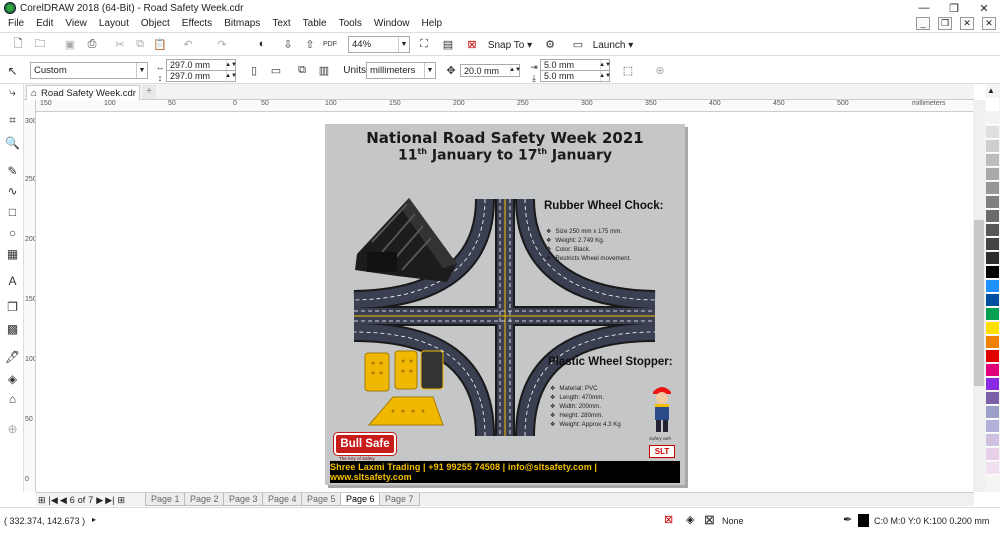  I want to click on menu-text: Text, so click(281, 23).